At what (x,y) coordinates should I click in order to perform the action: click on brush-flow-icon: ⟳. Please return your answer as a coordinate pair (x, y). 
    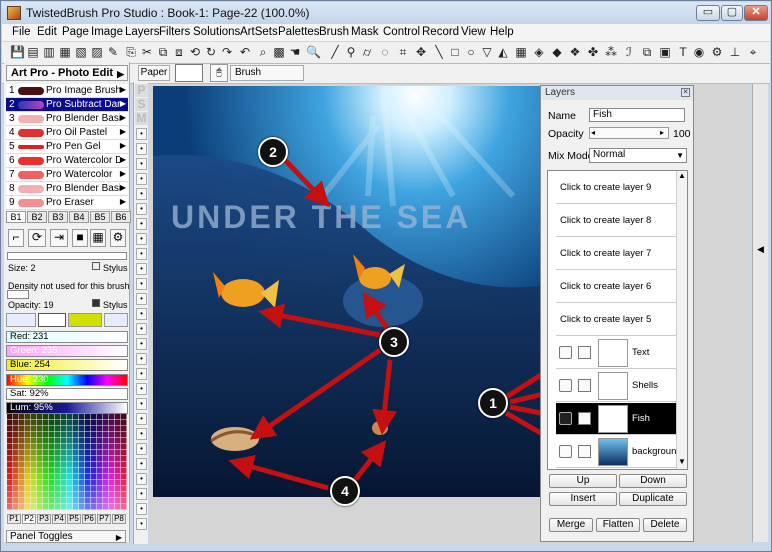
    Looking at the image, I should click on (37, 238).